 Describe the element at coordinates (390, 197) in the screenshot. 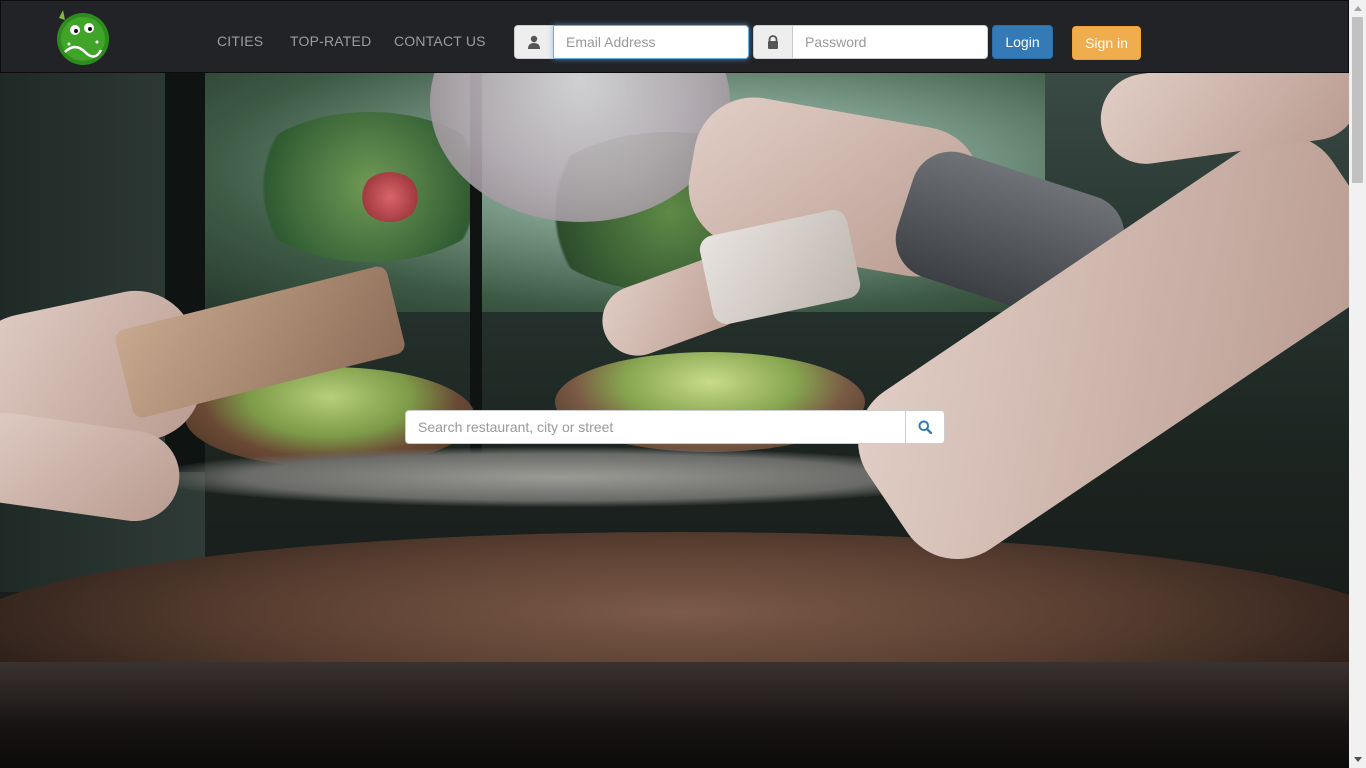

I see `flower` at that location.